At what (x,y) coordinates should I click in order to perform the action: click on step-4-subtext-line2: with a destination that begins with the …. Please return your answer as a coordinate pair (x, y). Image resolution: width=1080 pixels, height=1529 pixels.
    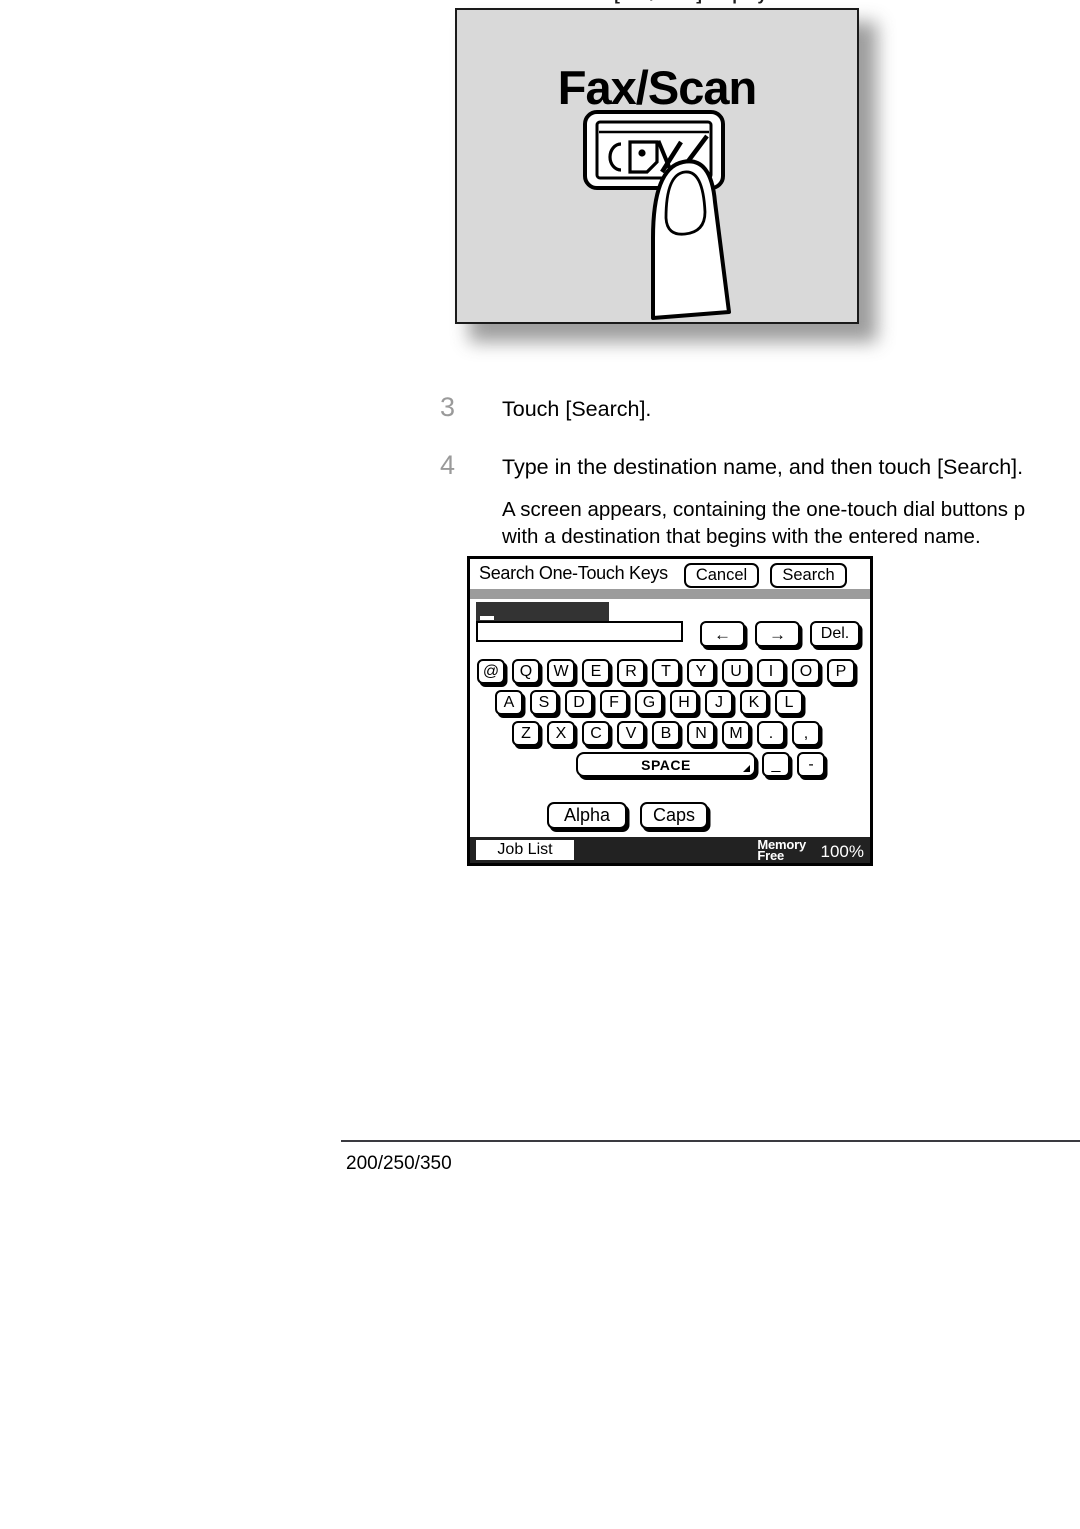
    Looking at the image, I should click on (741, 536).